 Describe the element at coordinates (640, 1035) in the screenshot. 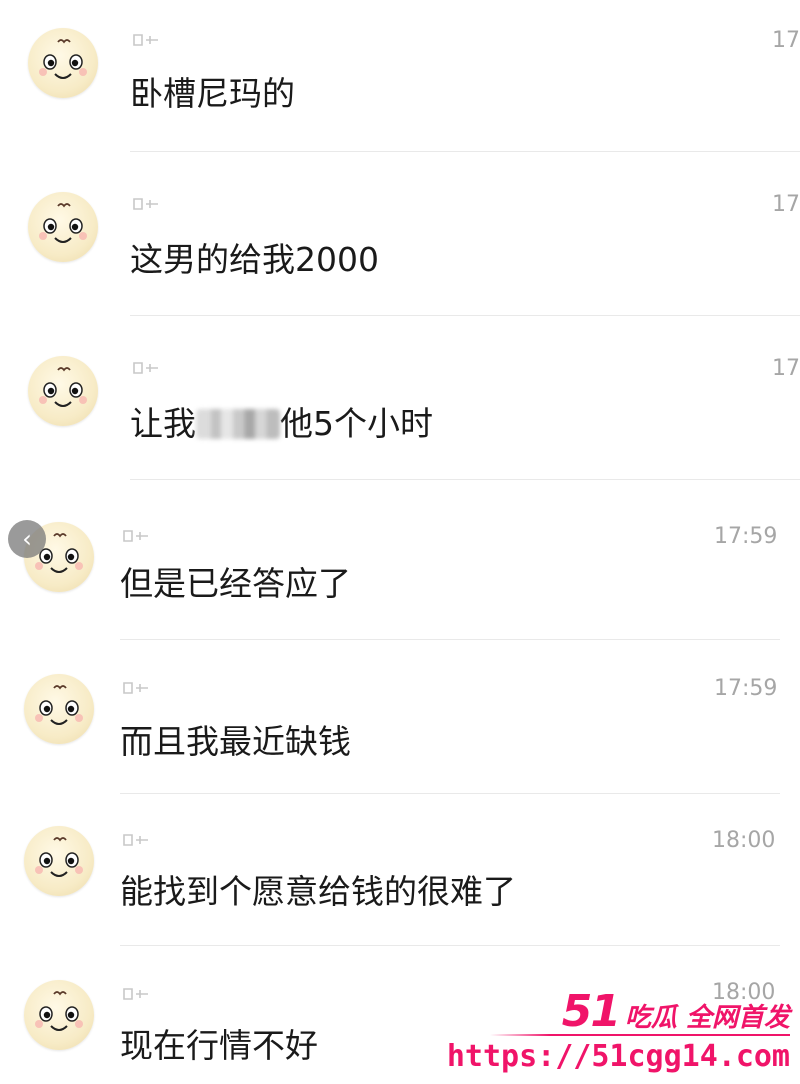

I see `watermark-circuit-line` at that location.